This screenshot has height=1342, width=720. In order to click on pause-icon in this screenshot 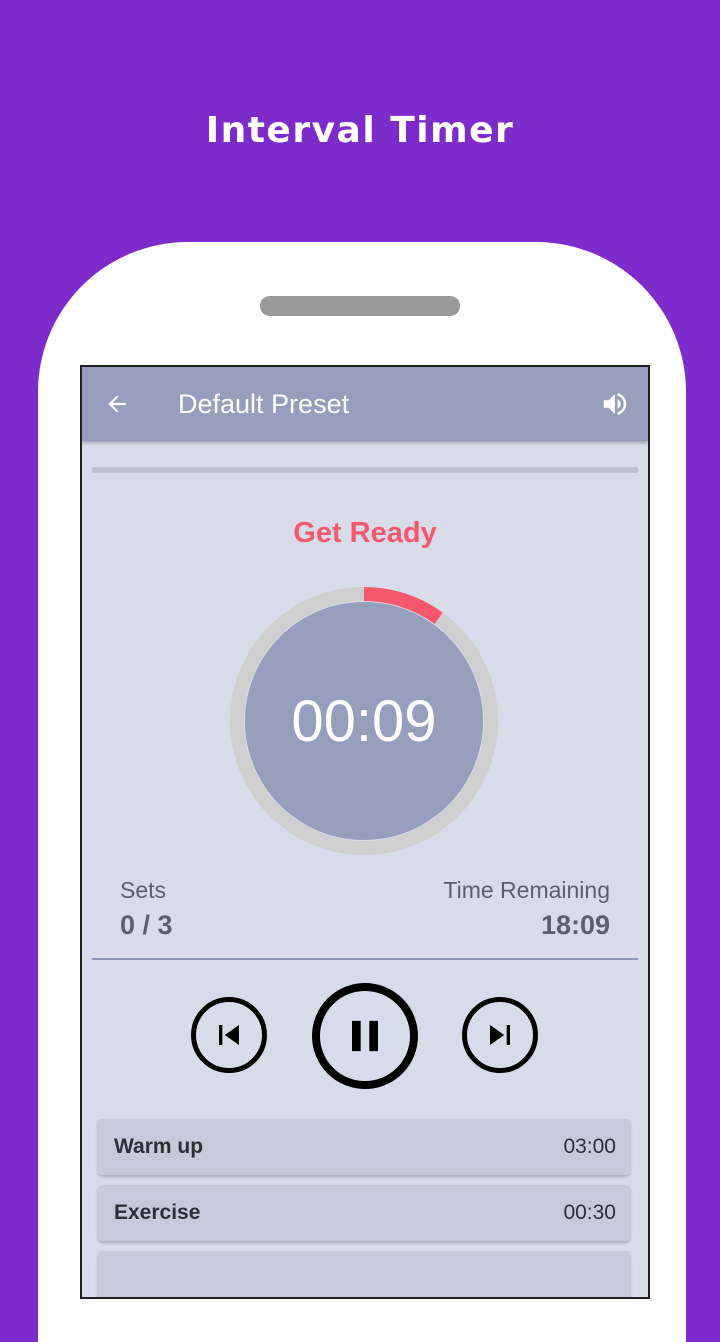, I will do `click(365, 1036)`.